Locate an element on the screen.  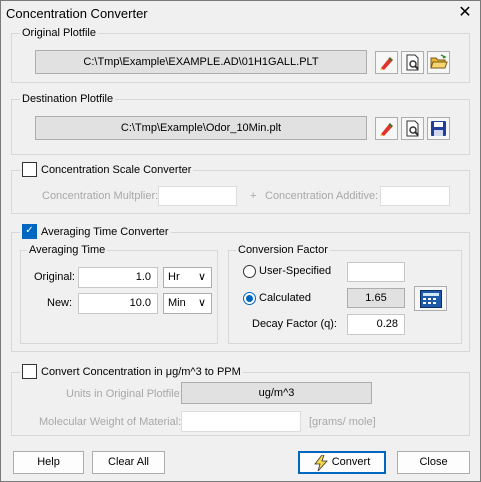
user-specified-input is located at coordinates (376, 272).